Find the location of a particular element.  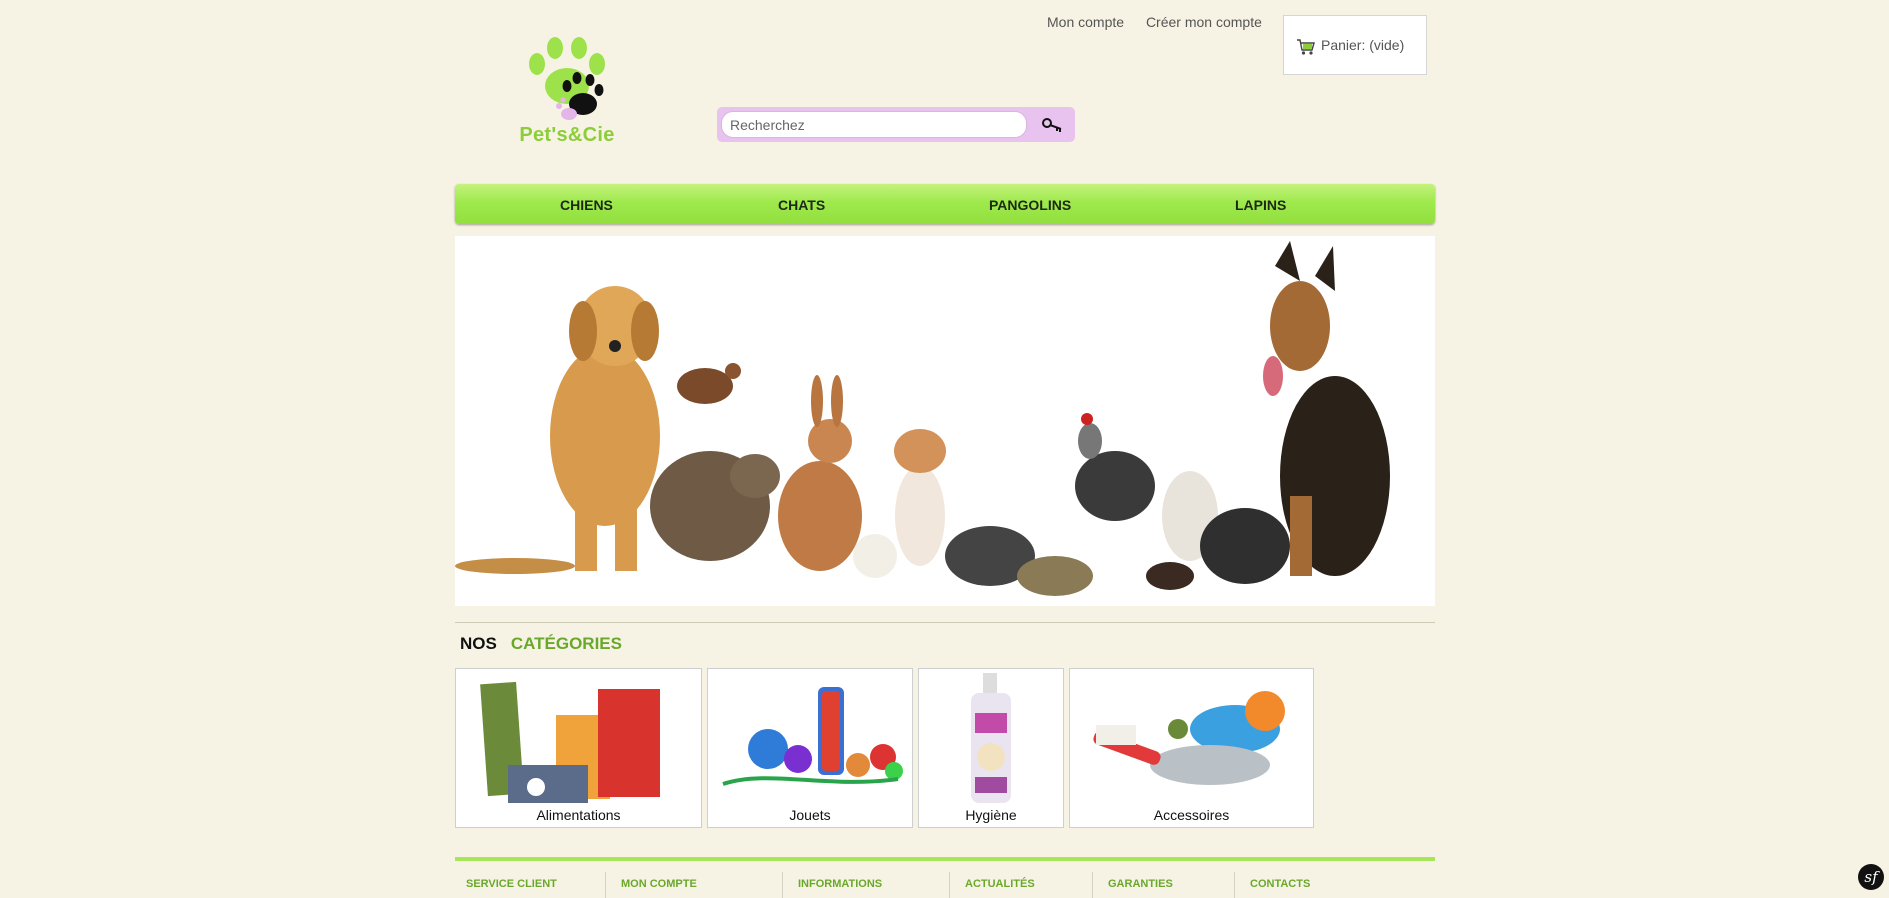

my-account-link: Mon compte is located at coordinates (1085, 22).